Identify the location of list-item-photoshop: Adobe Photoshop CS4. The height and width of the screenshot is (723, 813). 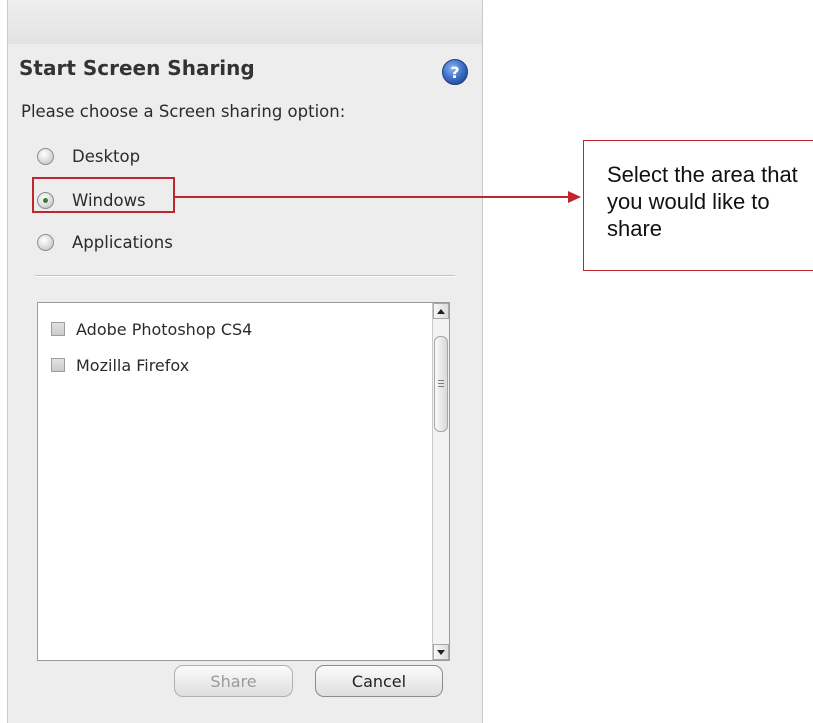
(151, 329).